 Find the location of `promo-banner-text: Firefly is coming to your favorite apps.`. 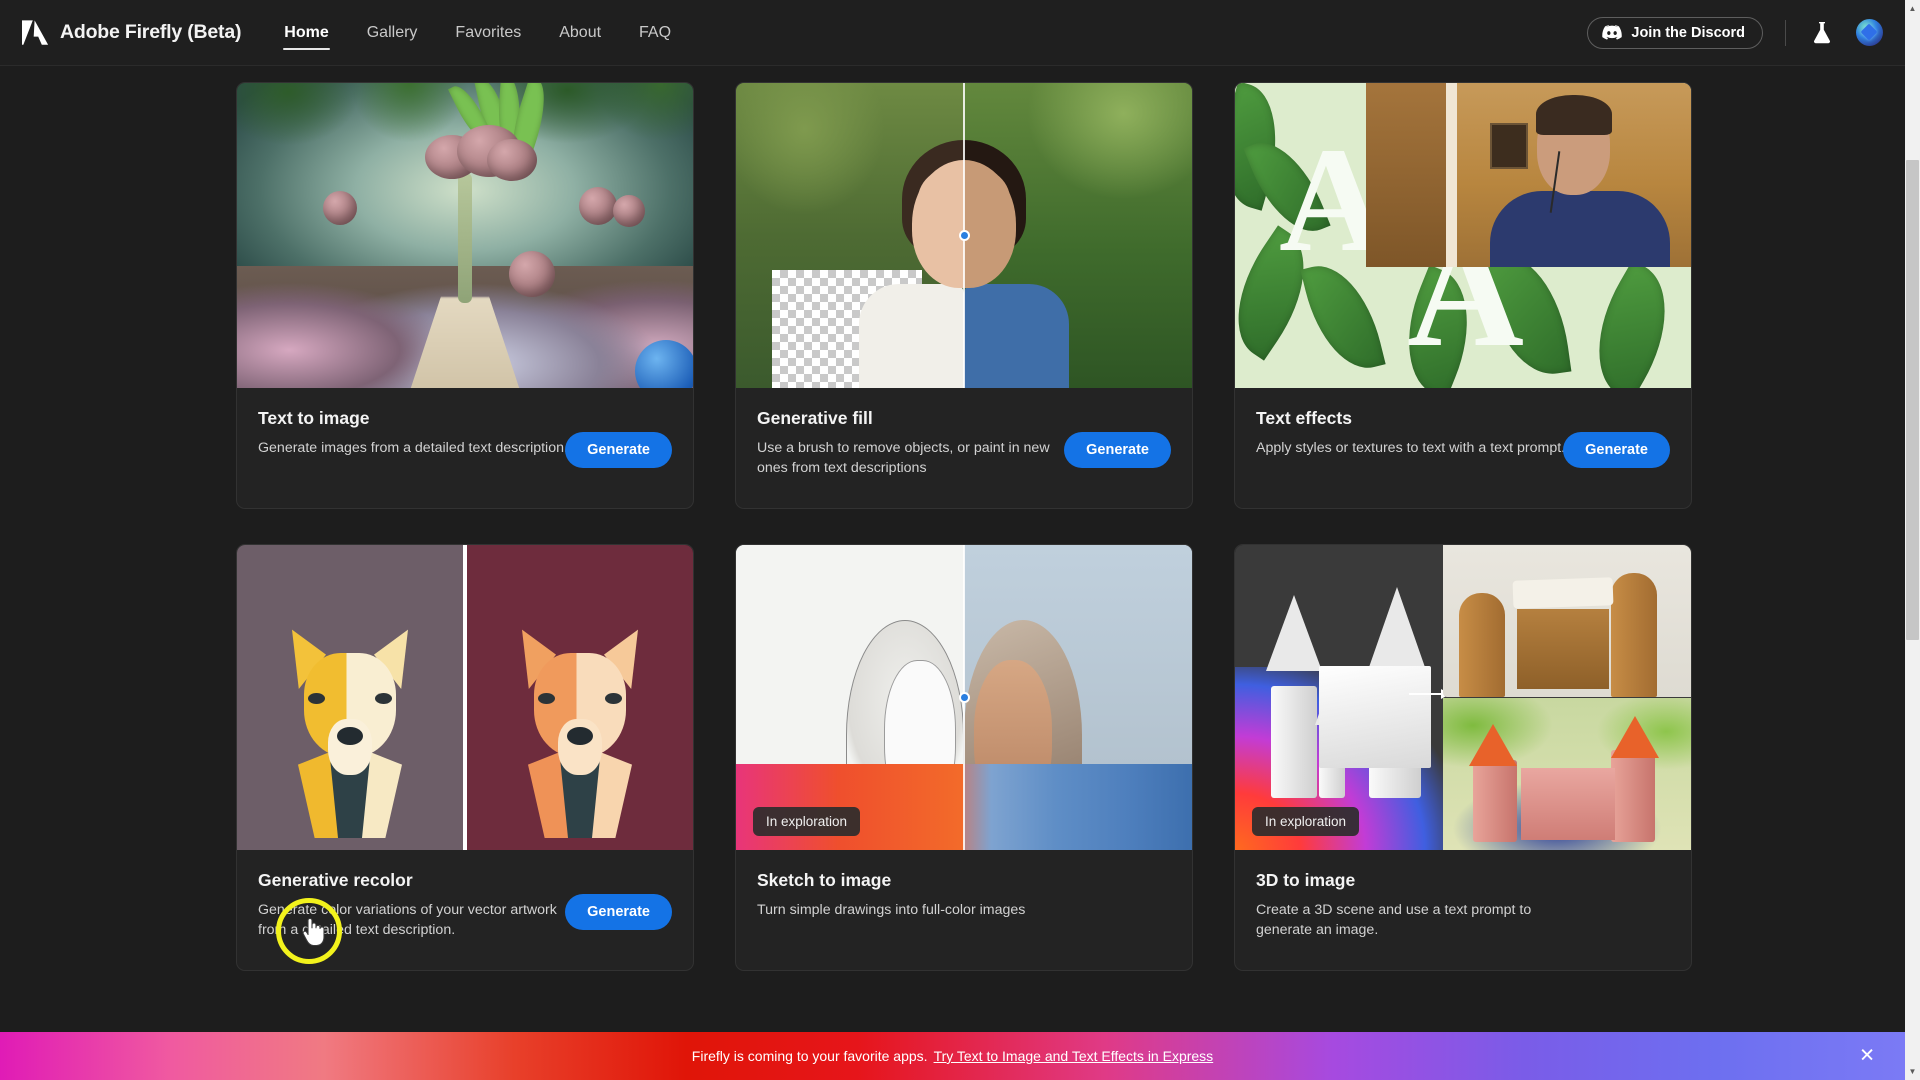

promo-banner-text: Firefly is coming to your favorite apps. is located at coordinates (809, 1056).